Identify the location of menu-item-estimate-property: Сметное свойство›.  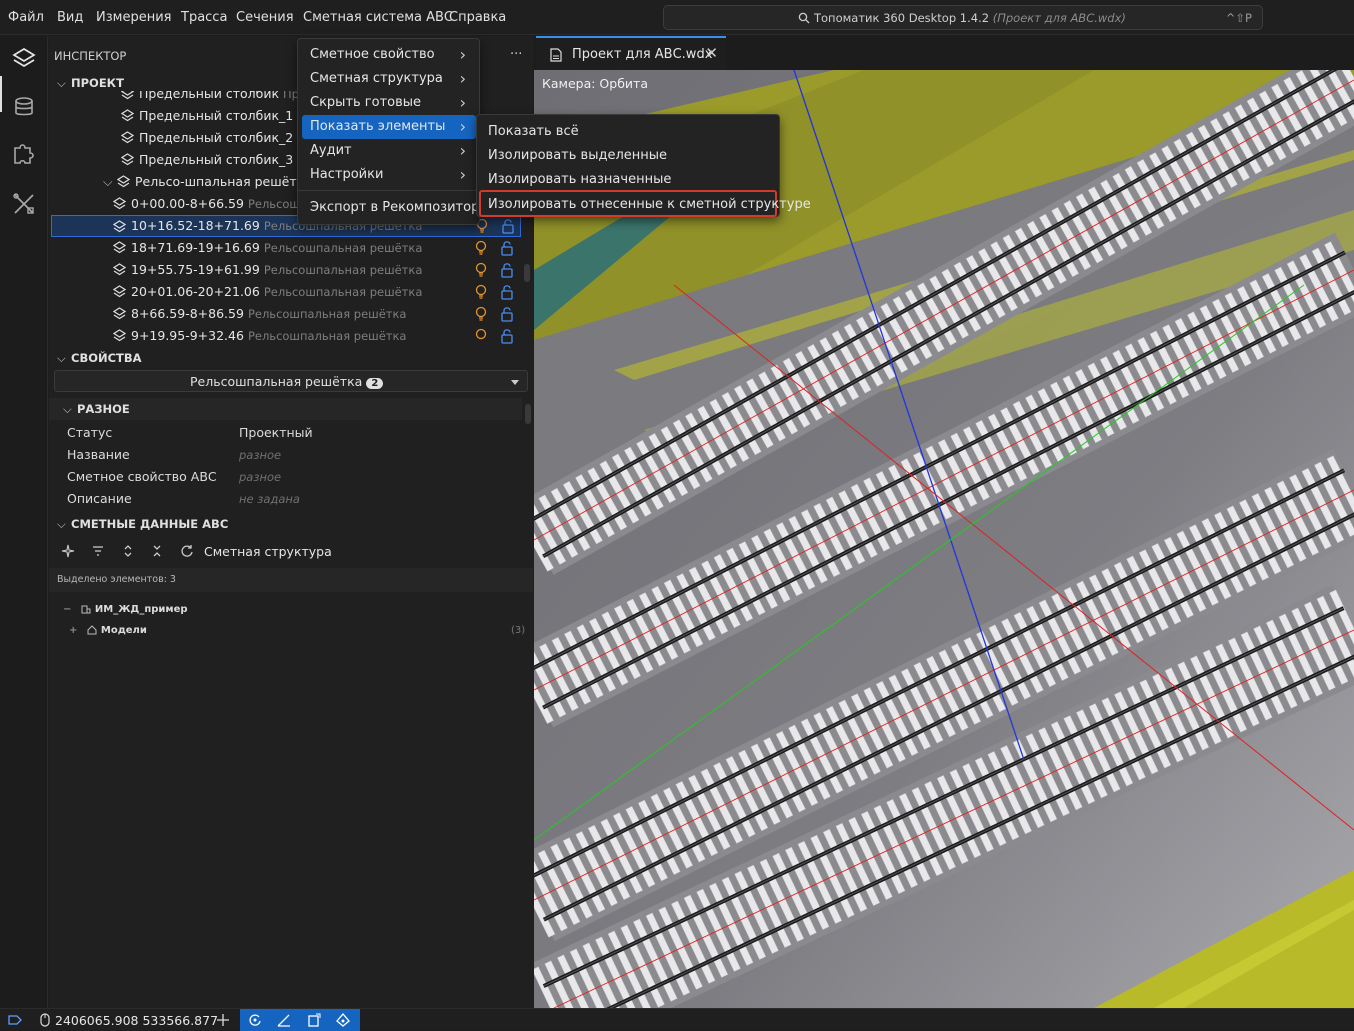
(389, 55).